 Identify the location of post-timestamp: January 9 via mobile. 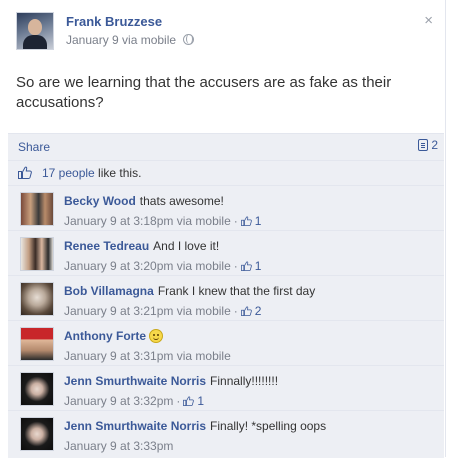
(121, 40).